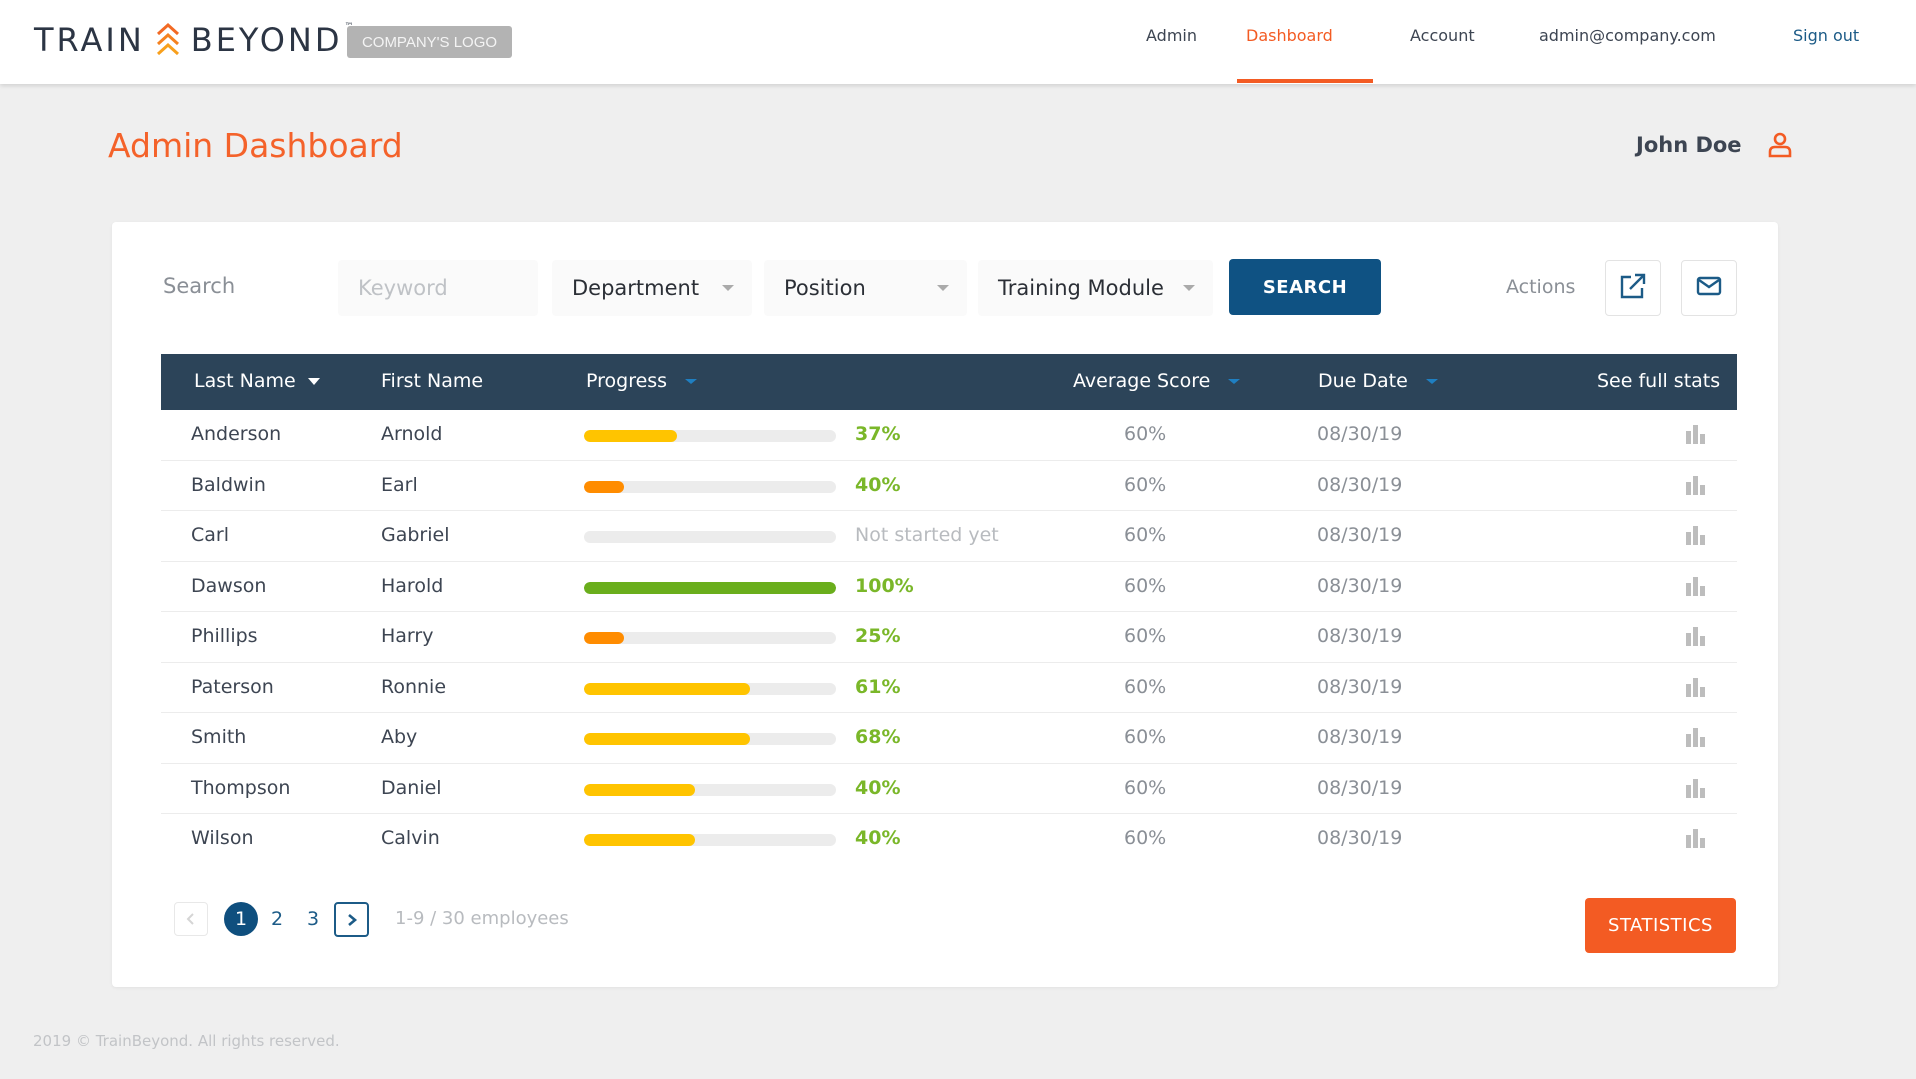  What do you see at coordinates (224, 636) in the screenshot?
I see `cell-last-name: Phillips` at bounding box center [224, 636].